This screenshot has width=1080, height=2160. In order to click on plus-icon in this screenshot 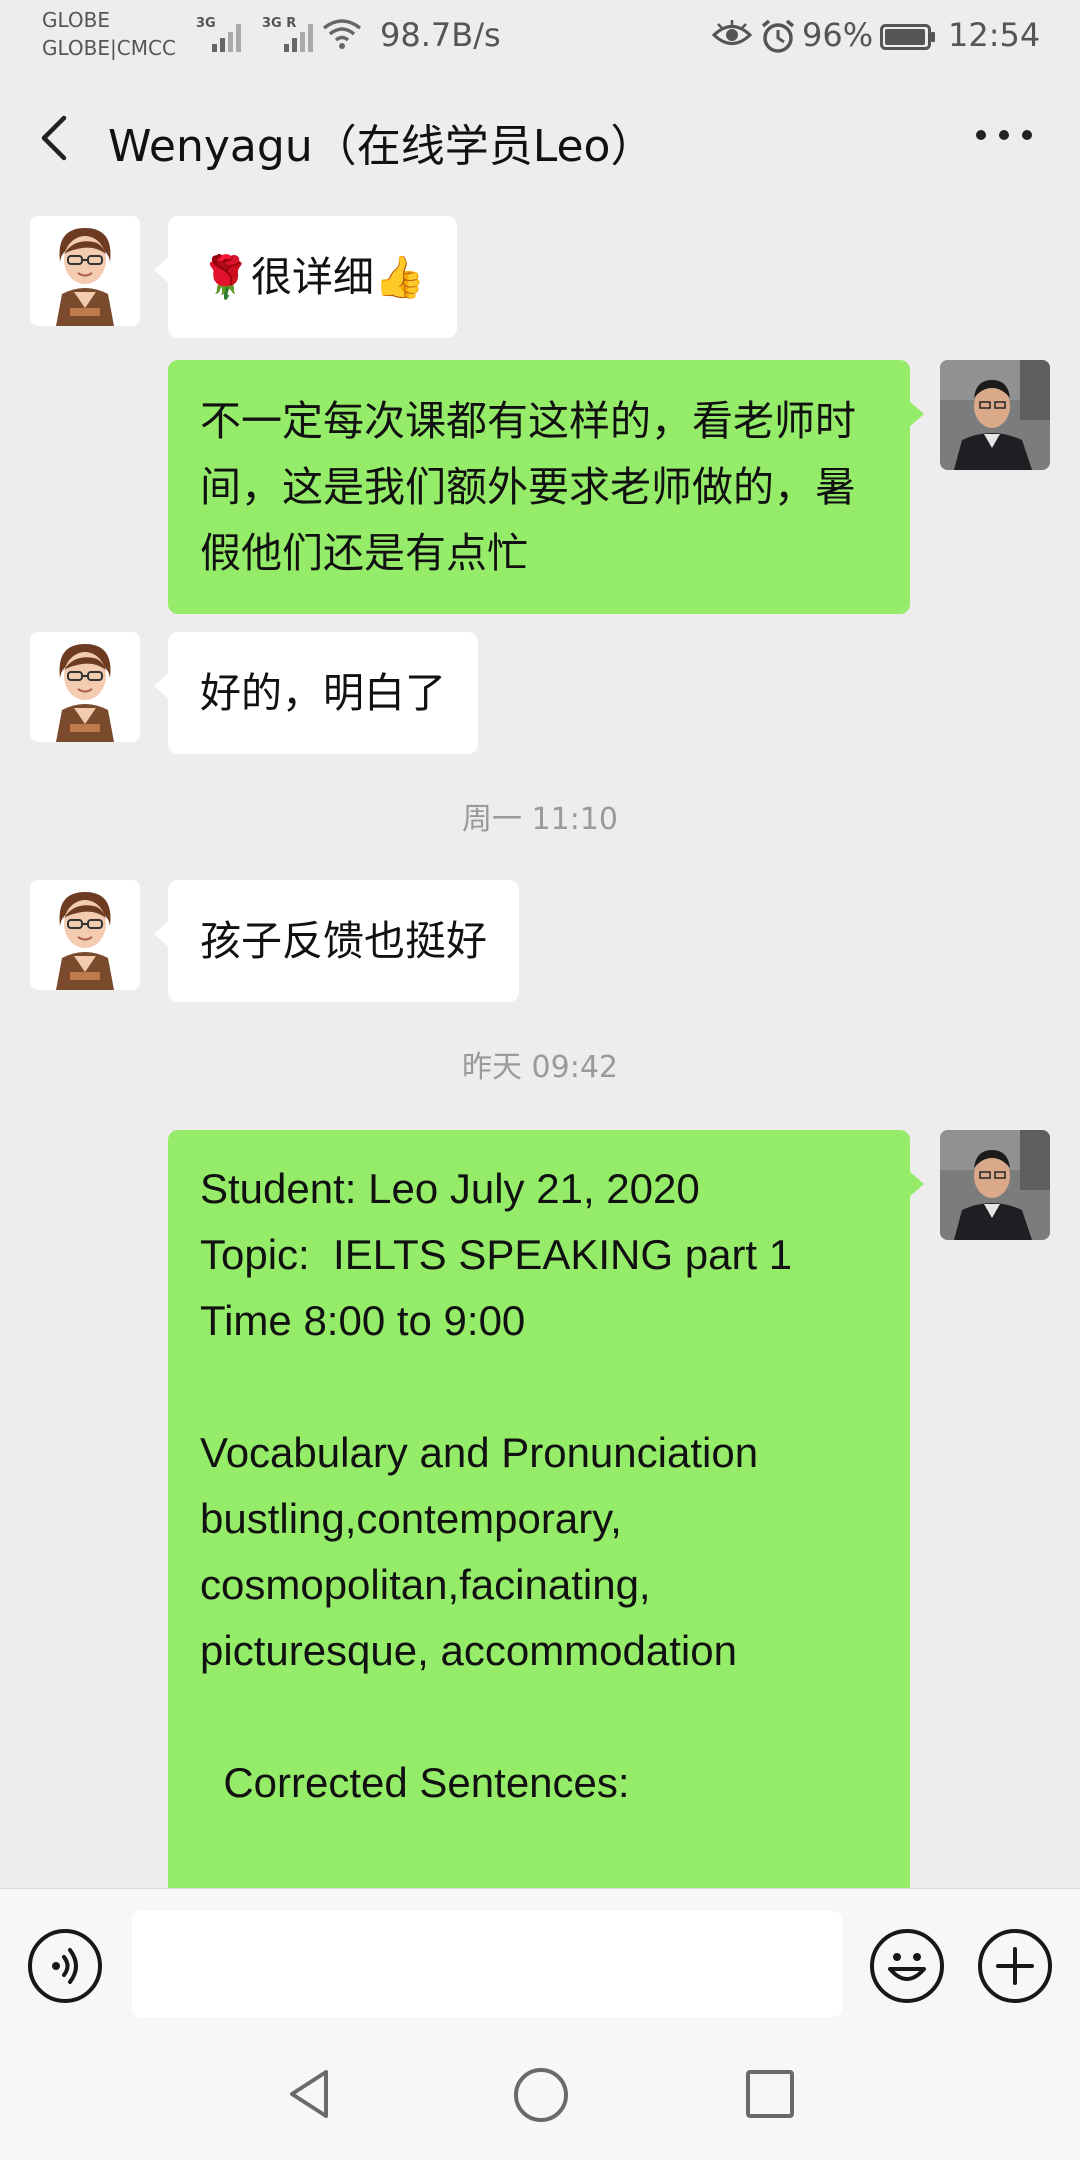, I will do `click(1015, 1966)`.